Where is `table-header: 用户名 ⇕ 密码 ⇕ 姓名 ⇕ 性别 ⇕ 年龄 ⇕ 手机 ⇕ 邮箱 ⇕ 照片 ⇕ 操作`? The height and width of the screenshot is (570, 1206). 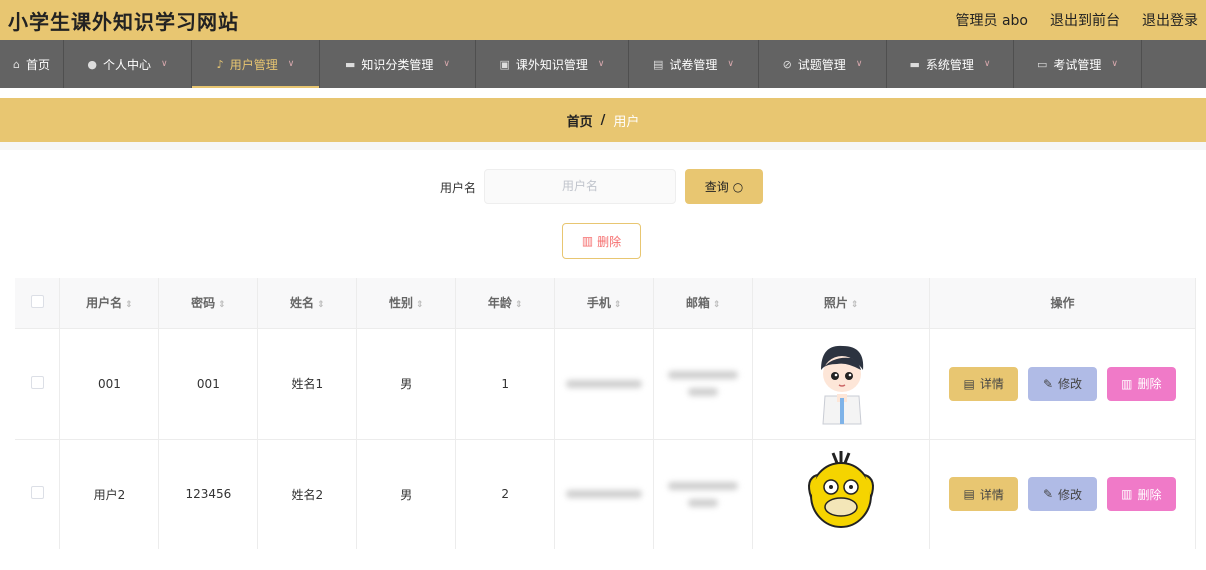
table-header: 用户名 ⇕ 密码 ⇕ 姓名 ⇕ 性别 ⇕ 年龄 ⇕ 手机 ⇕ 邮箱 ⇕ 照片 ⇕ 操作 is located at coordinates (605, 303).